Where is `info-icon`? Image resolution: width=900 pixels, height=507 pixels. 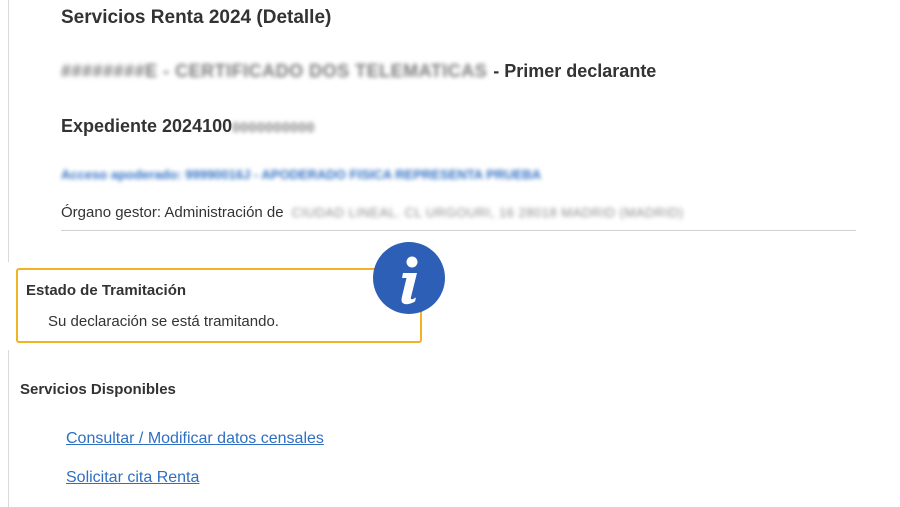
info-icon is located at coordinates (409, 278).